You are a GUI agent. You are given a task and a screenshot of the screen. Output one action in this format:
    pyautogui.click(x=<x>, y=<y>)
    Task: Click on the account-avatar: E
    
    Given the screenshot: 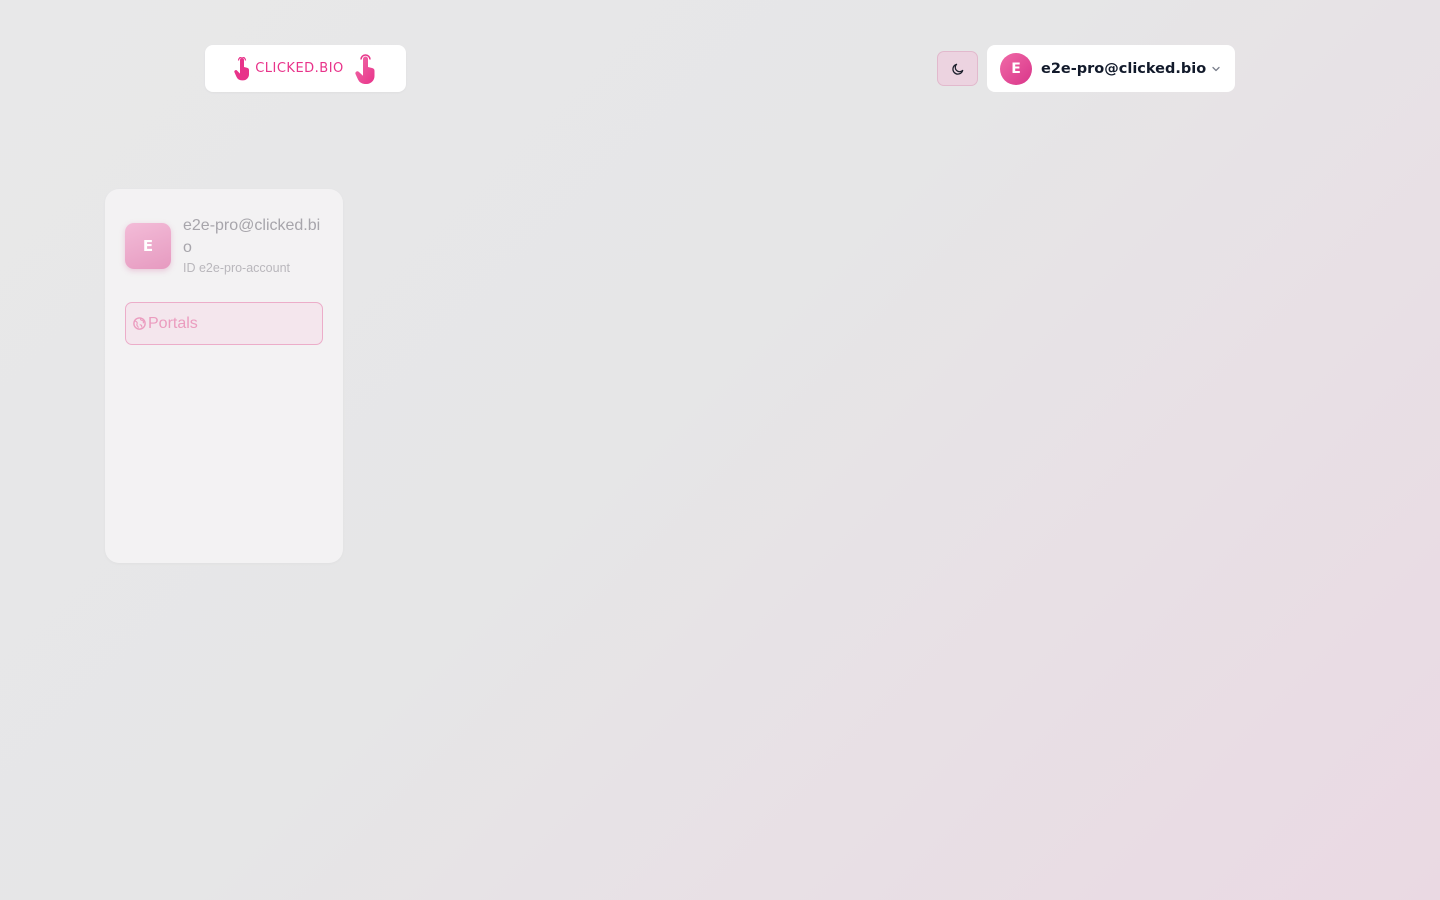 What is the action you would take?
    pyautogui.click(x=148, y=246)
    